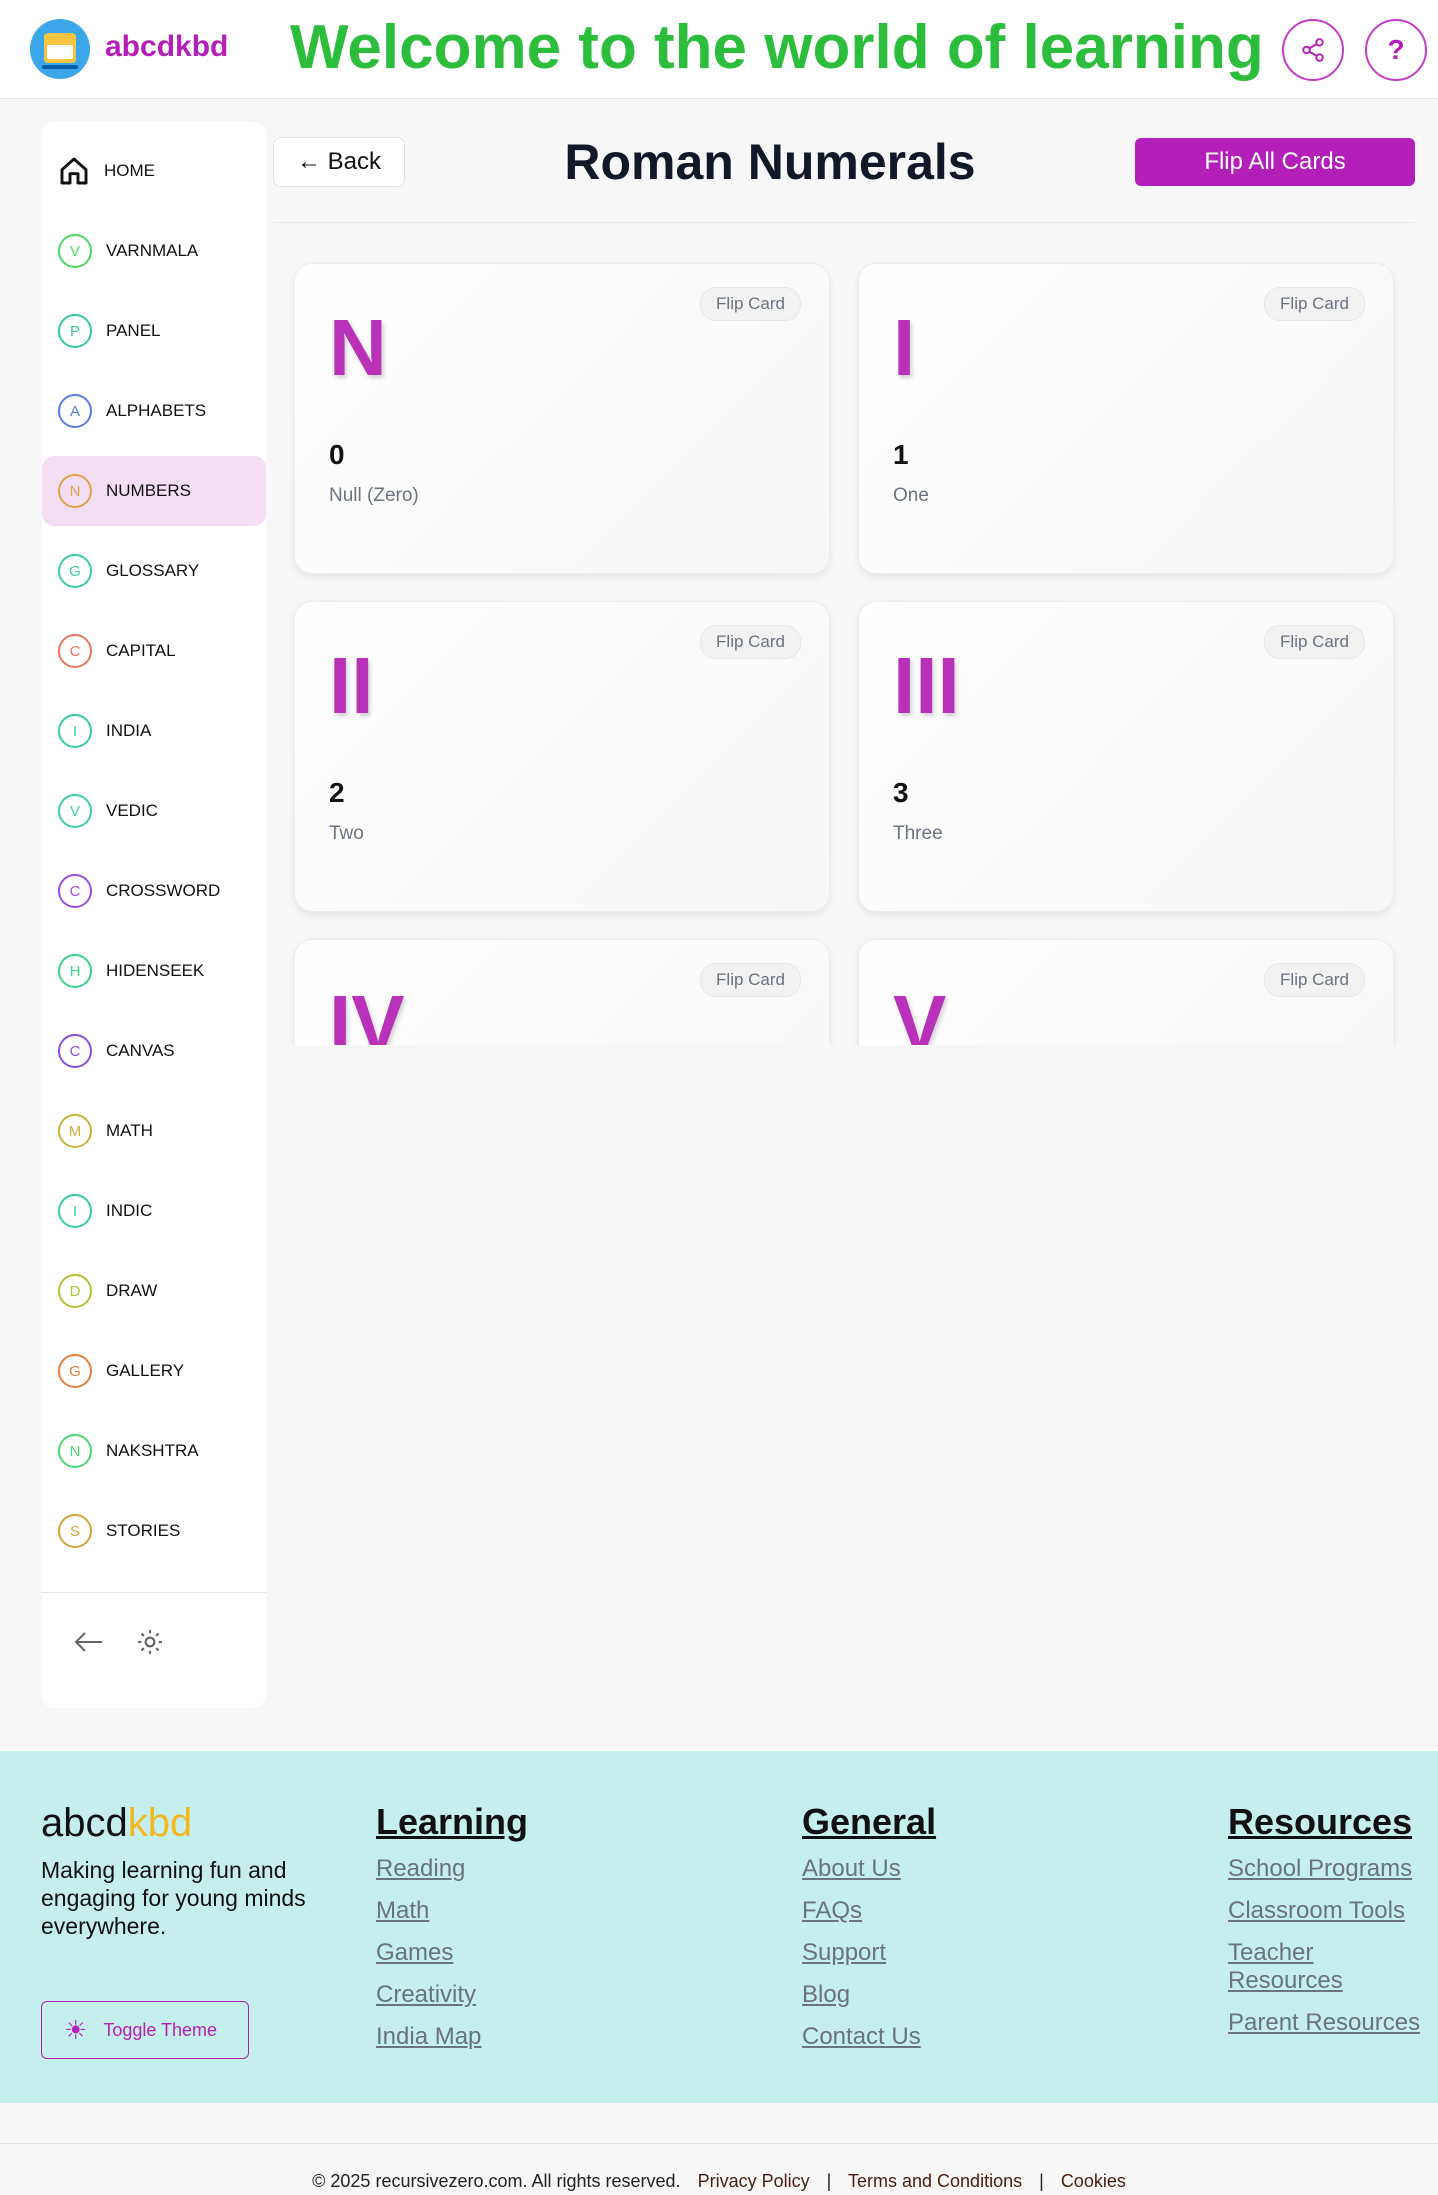 The width and height of the screenshot is (1438, 2195). Describe the element at coordinates (337, 454) in the screenshot. I see `arabic-number: 0` at that location.